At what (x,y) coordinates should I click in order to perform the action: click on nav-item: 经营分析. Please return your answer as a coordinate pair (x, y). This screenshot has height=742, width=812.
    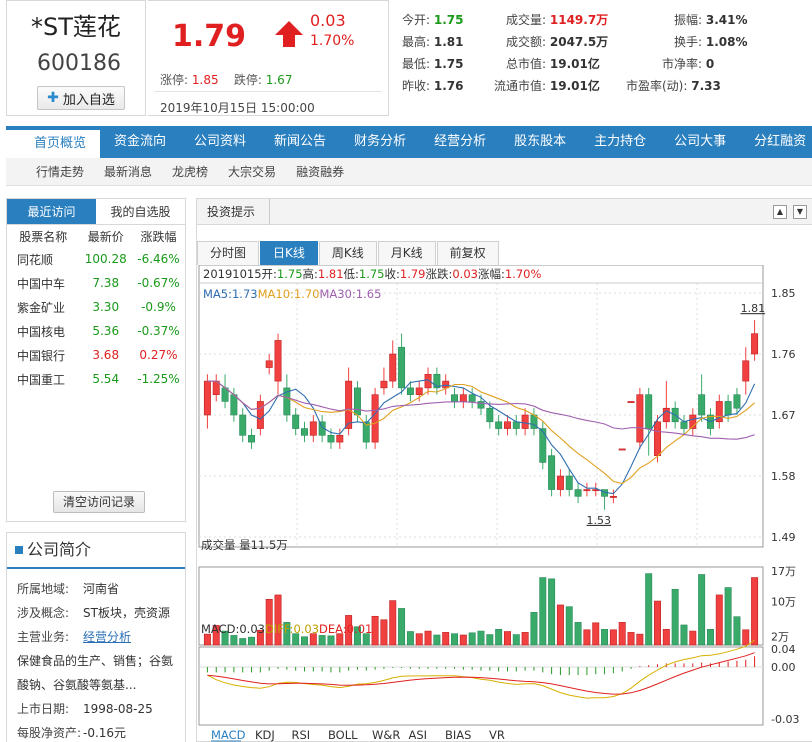
    Looking at the image, I should click on (460, 142).